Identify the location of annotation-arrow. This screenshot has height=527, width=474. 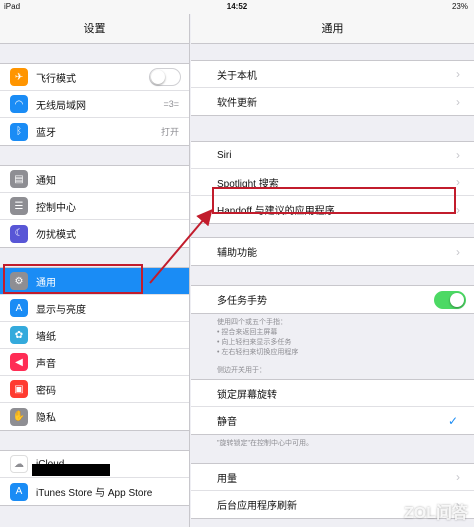
(181, 246).